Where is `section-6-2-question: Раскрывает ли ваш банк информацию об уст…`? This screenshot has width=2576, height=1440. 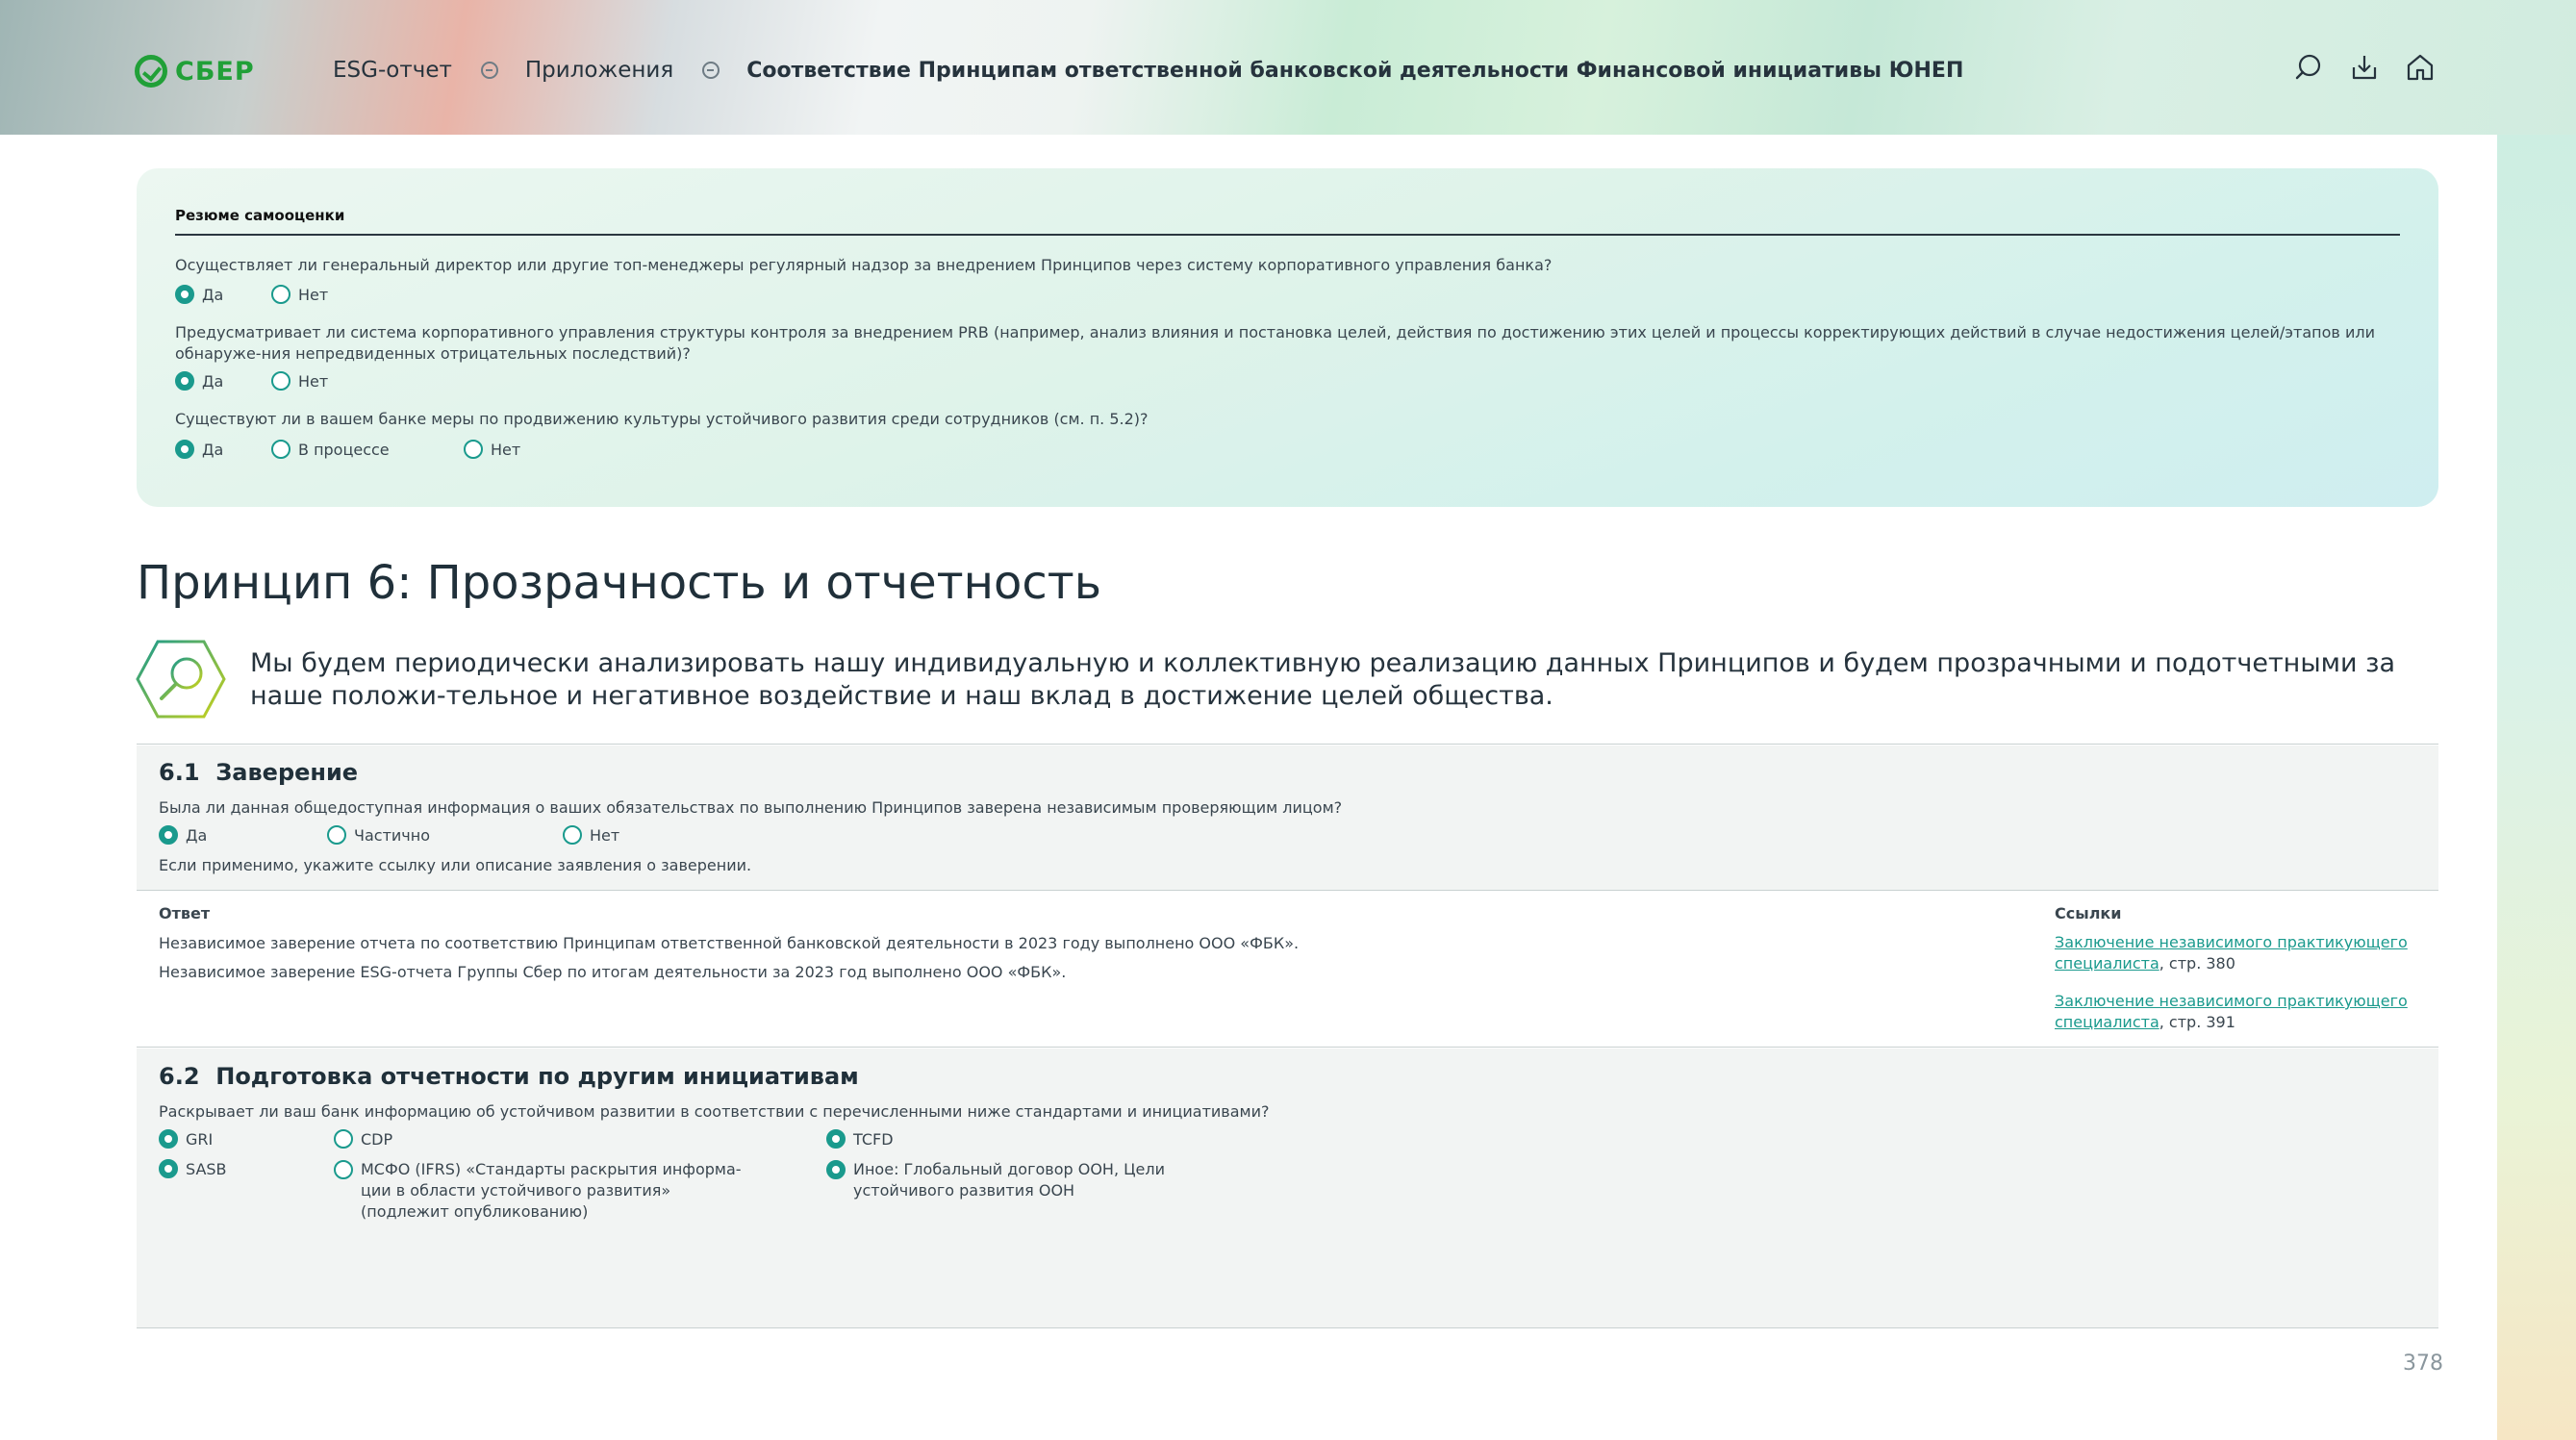
section-6-2-question: Раскрывает ли ваш банк информацию об уст… is located at coordinates (715, 1111).